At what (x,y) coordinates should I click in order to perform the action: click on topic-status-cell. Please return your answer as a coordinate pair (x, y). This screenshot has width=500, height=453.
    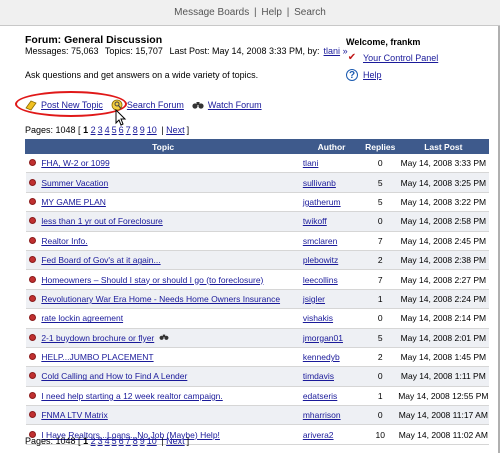
    Looking at the image, I should click on (32, 299).